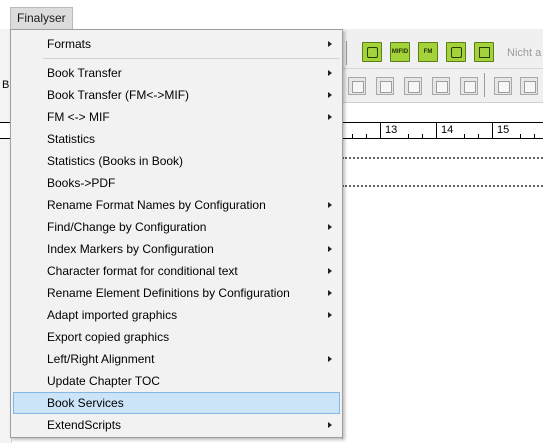 The height and width of the screenshot is (443, 543). I want to click on menu-item-statistics: Statistics, so click(176, 139).